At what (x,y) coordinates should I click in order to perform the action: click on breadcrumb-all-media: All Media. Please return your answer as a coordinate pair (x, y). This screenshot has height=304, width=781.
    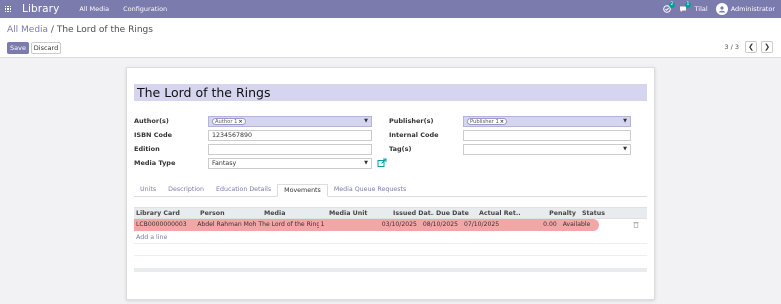
    Looking at the image, I should click on (27, 30).